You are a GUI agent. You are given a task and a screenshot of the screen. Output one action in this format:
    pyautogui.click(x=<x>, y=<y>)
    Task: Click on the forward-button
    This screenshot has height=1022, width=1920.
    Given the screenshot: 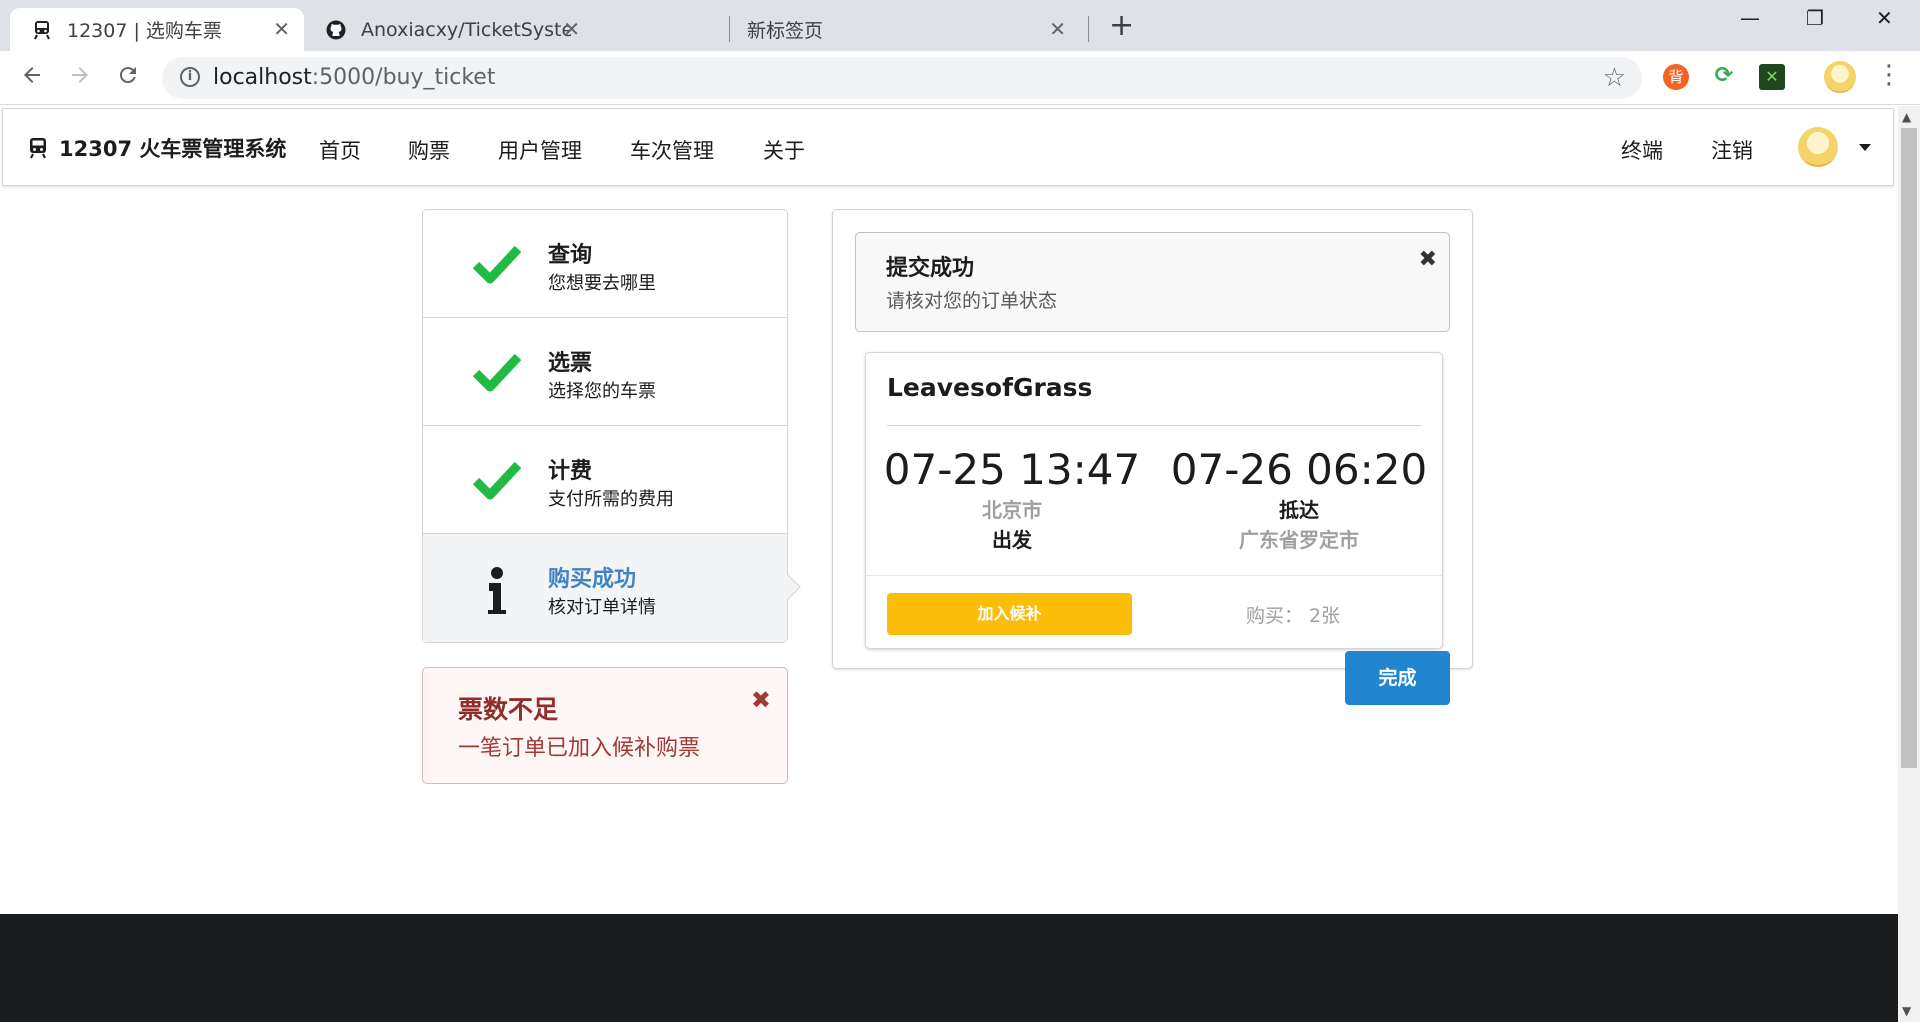 What is the action you would take?
    pyautogui.click(x=80, y=78)
    